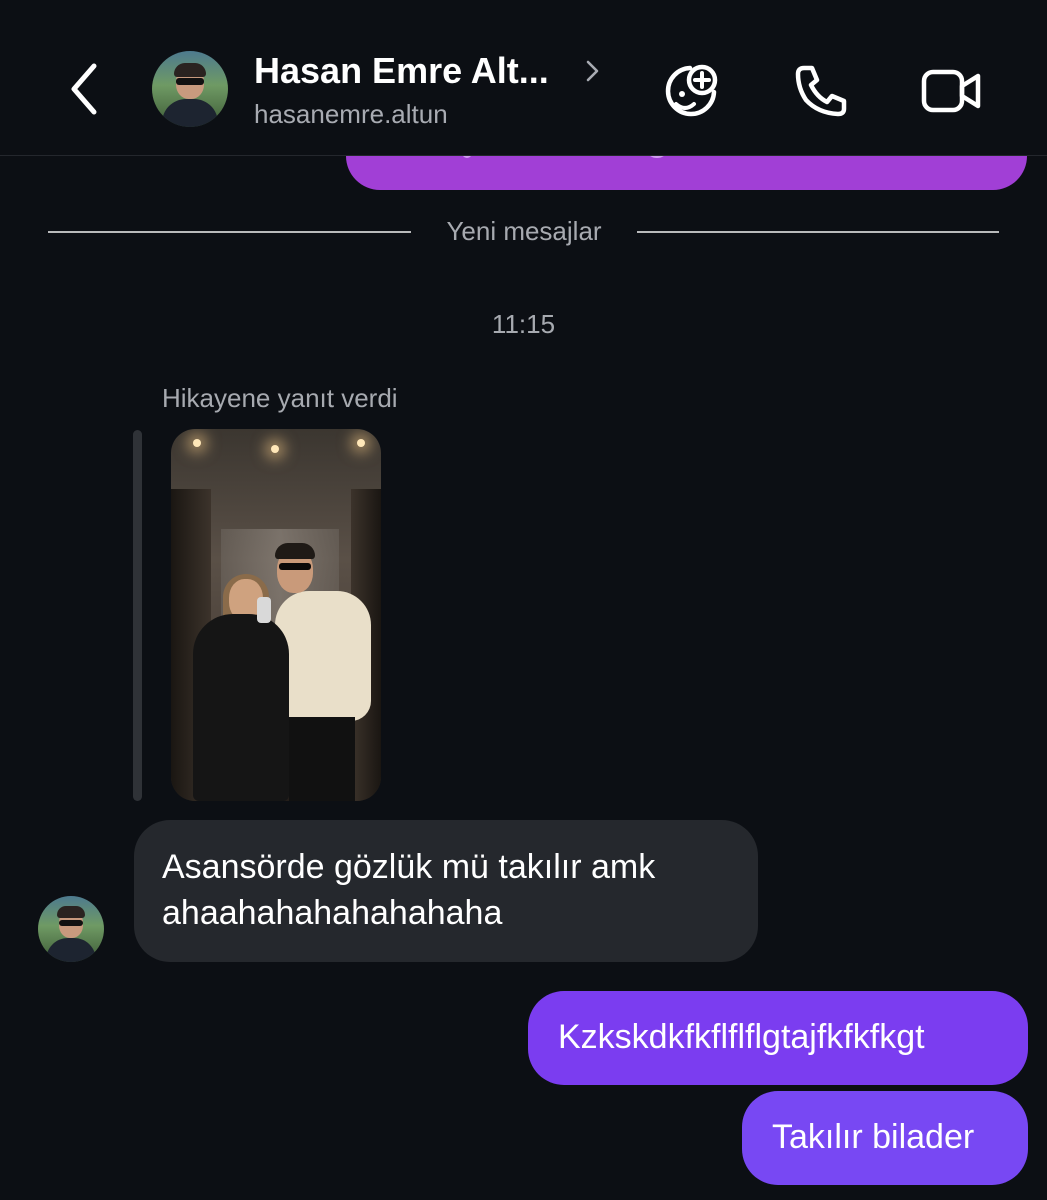 The width and height of the screenshot is (1047, 1200). I want to click on sticker-add-icon, so click(691, 90).